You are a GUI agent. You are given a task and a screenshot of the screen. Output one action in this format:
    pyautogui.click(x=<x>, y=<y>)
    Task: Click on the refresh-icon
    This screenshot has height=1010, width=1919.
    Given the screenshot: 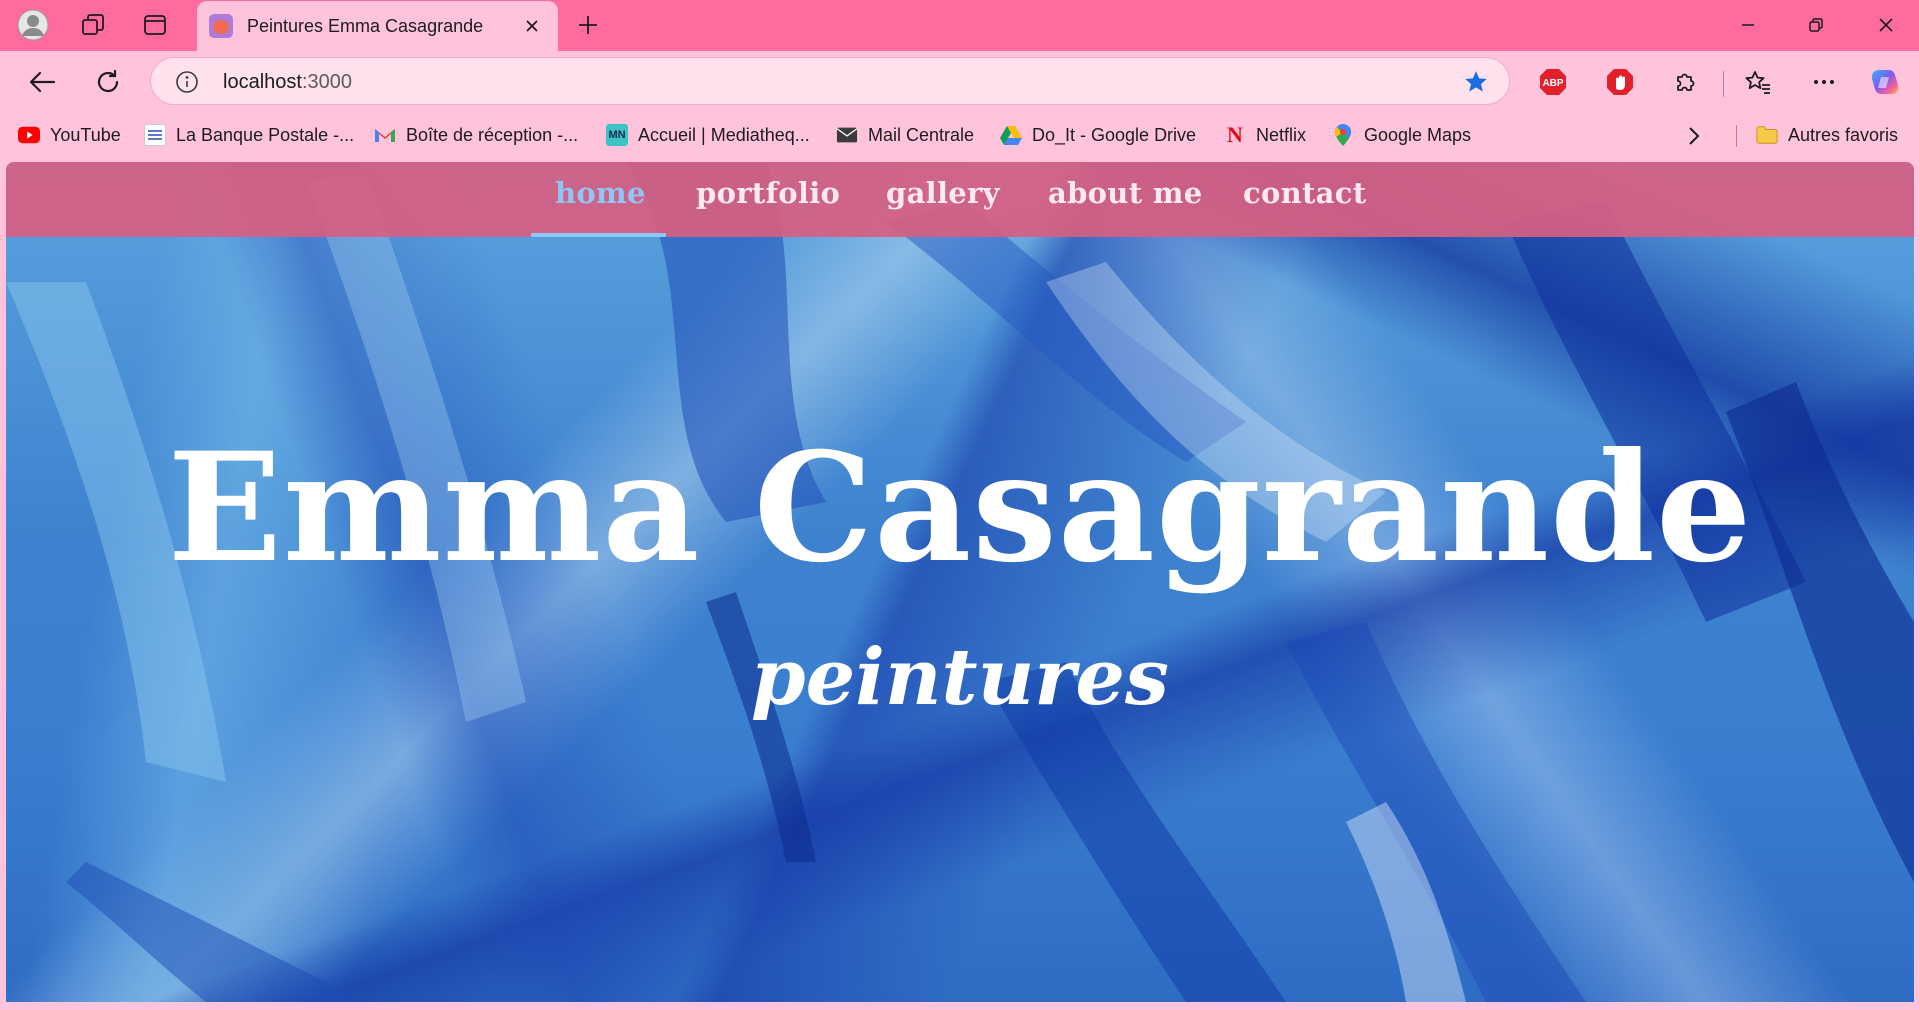 What is the action you would take?
    pyautogui.click(x=108, y=82)
    